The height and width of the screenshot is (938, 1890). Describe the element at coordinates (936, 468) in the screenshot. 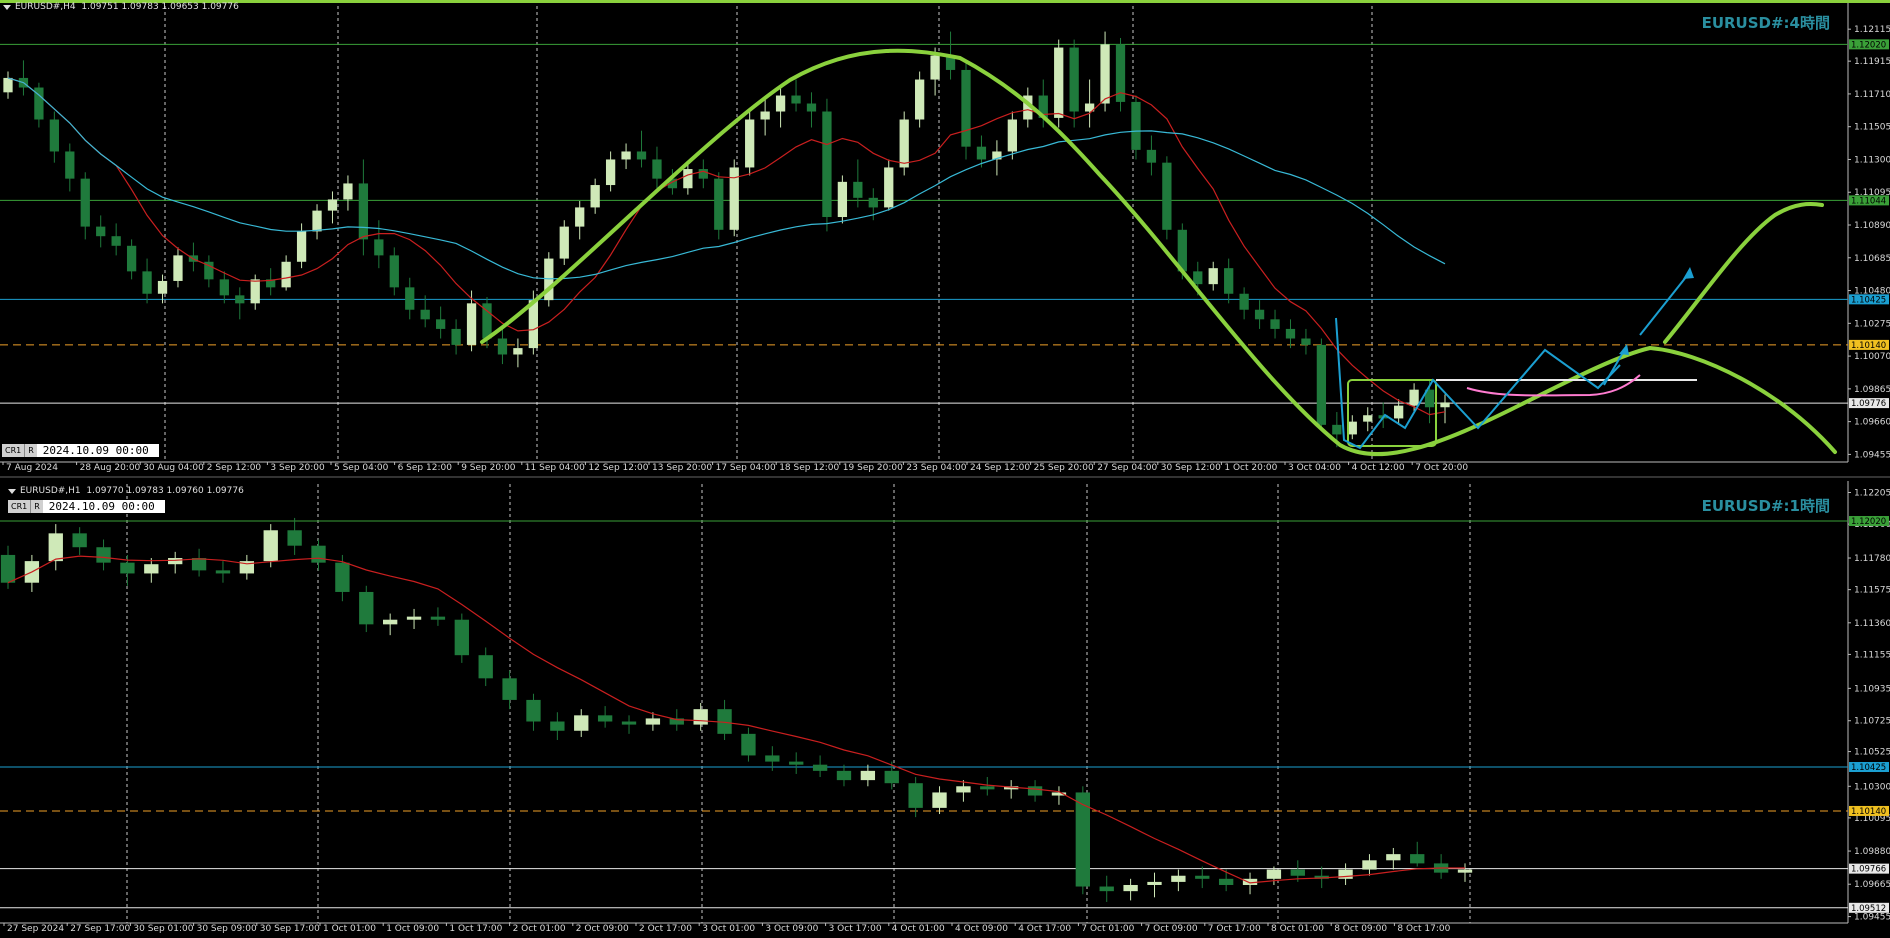

I see `x-tick-label: 23 Sep 04:00` at that location.